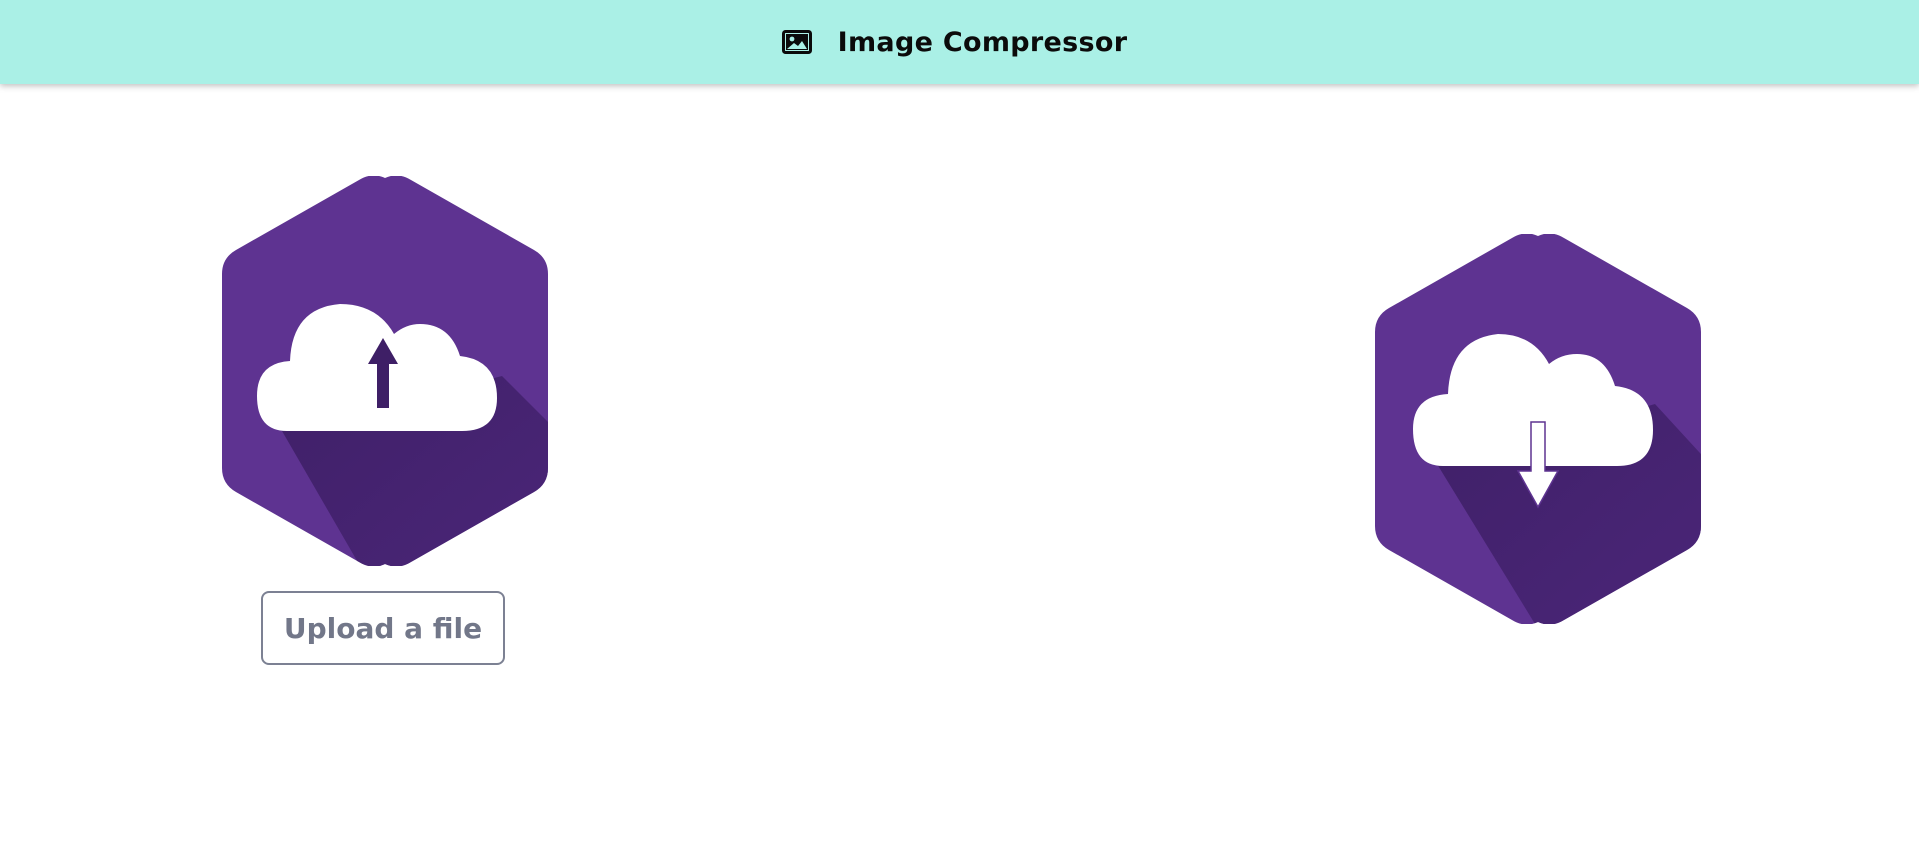 This screenshot has width=1919, height=862. I want to click on image-icon, so click(796, 42).